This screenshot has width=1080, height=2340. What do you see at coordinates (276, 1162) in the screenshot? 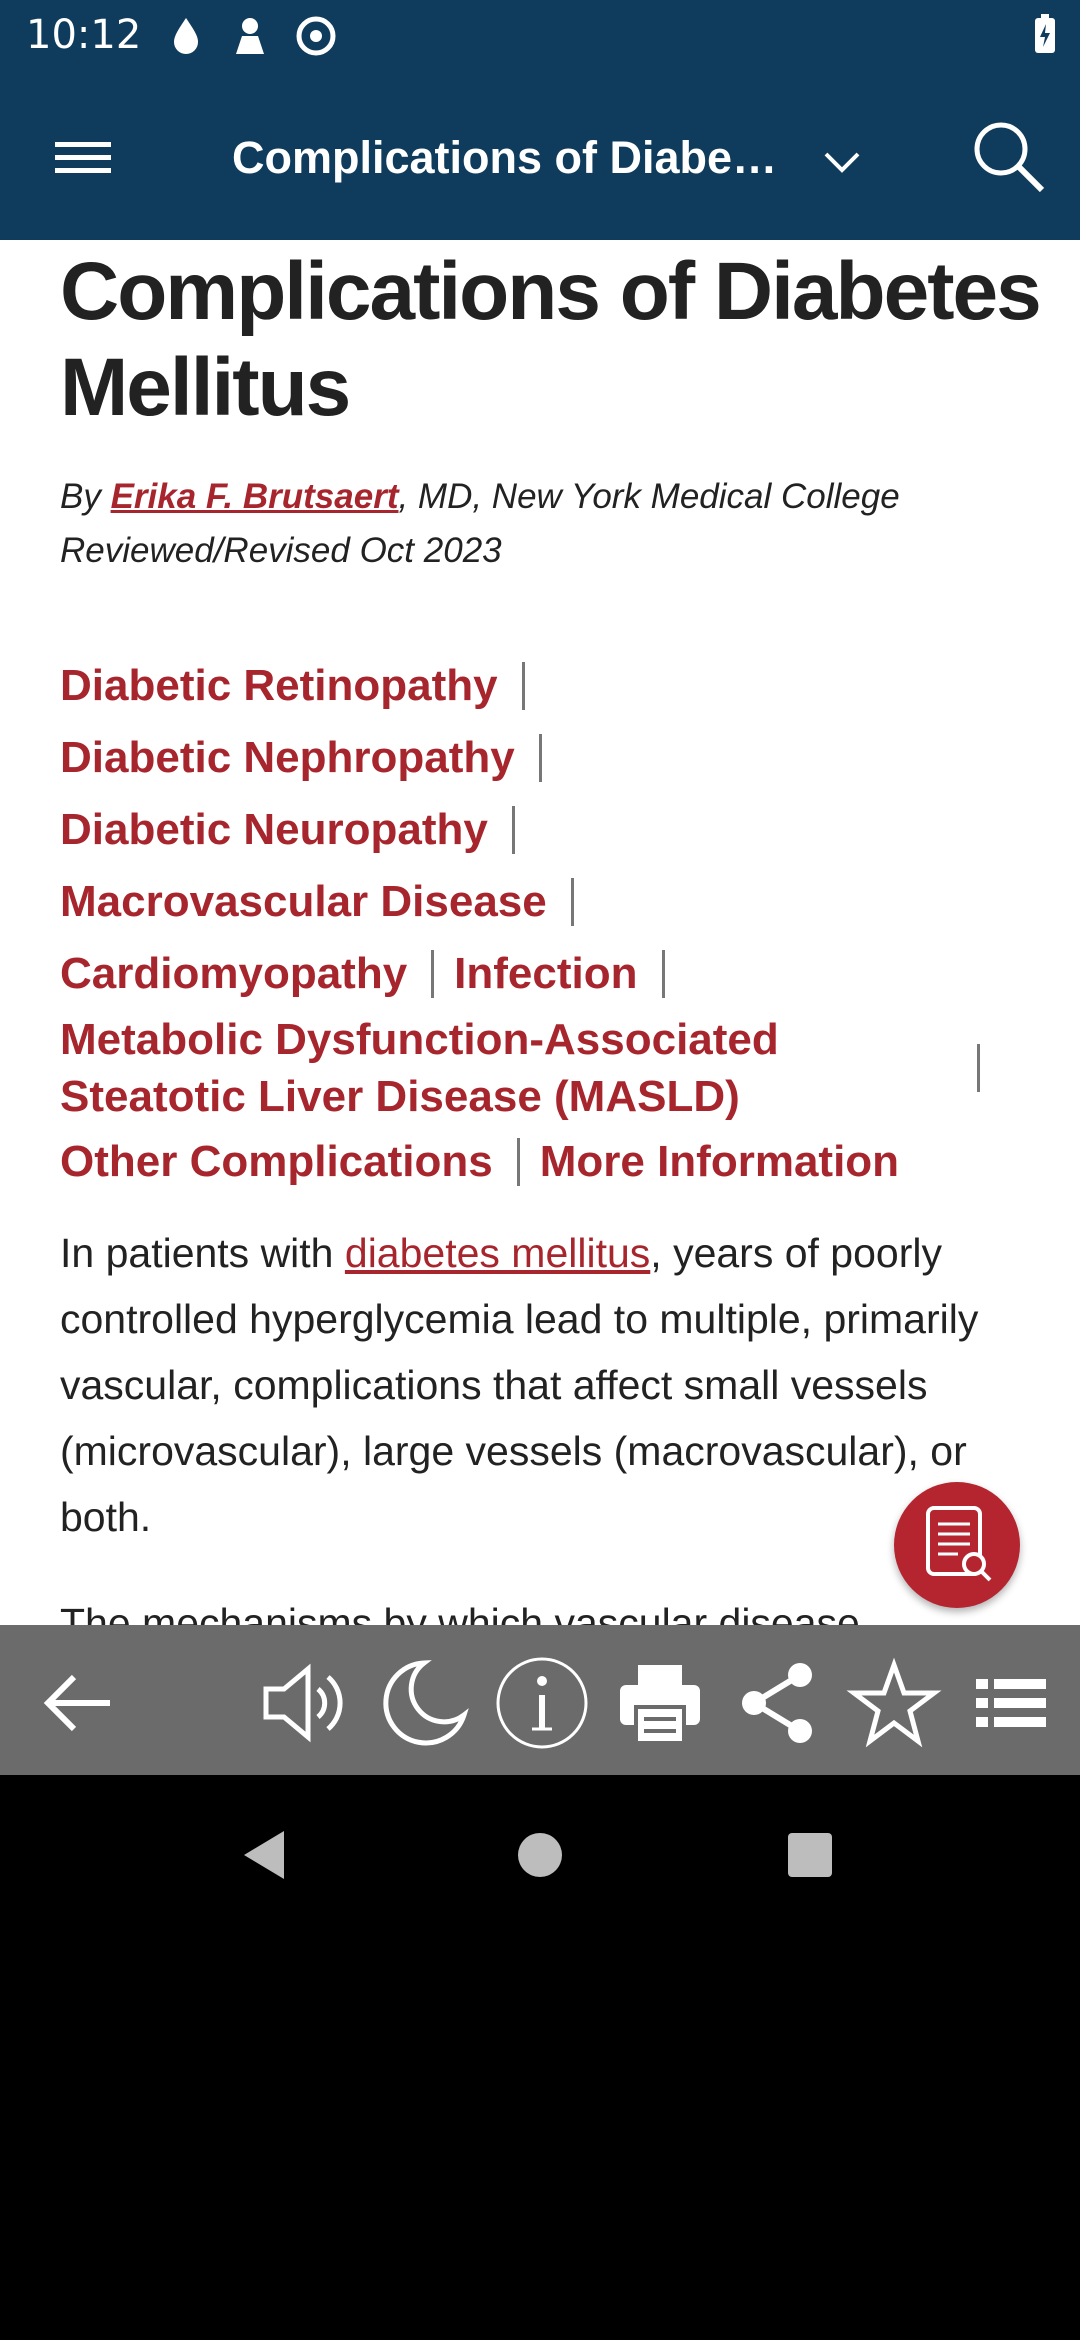
I see `toc-link-other: Other Complications` at bounding box center [276, 1162].